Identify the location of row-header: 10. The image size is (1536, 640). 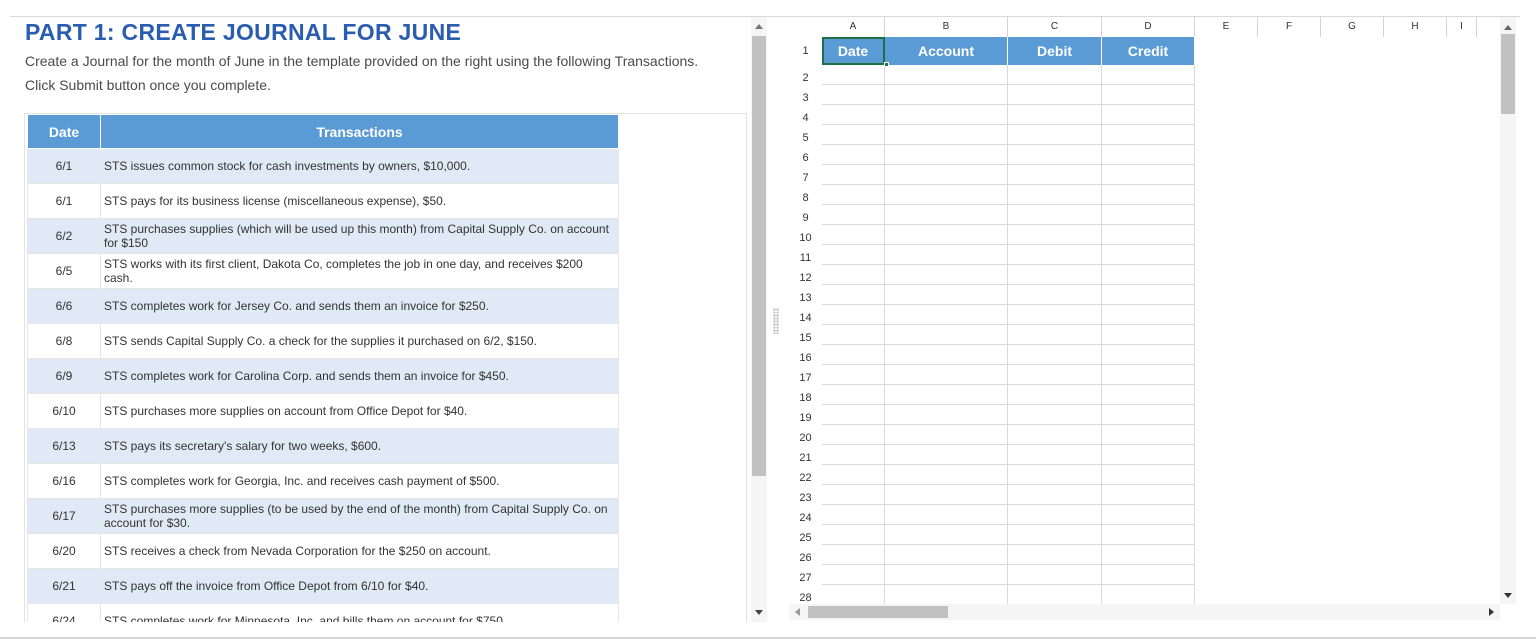
(805, 235).